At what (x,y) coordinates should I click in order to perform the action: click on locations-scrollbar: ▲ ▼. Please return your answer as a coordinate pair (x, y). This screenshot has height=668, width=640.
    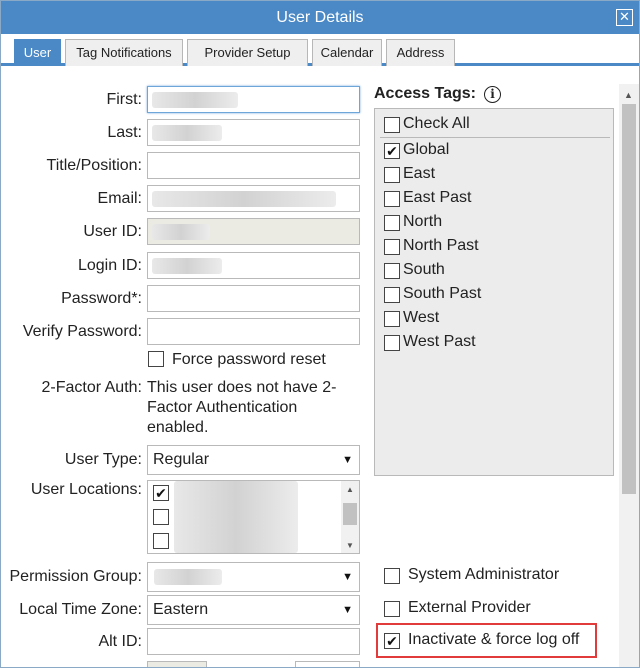
    Looking at the image, I should click on (350, 517).